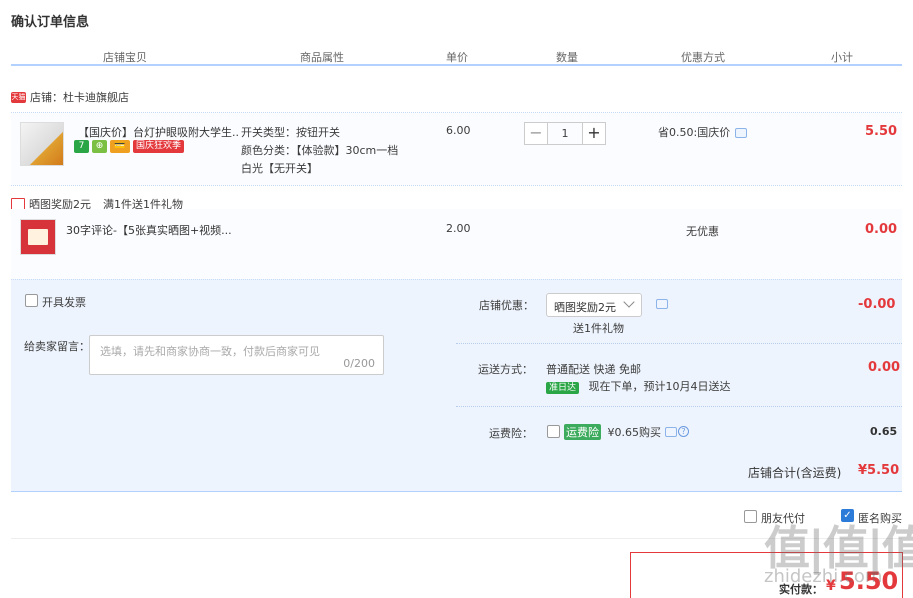 Image resolution: width=913 pixels, height=598 pixels. What do you see at coordinates (567, 57) in the screenshot?
I see `col-quantity: 数量` at bounding box center [567, 57].